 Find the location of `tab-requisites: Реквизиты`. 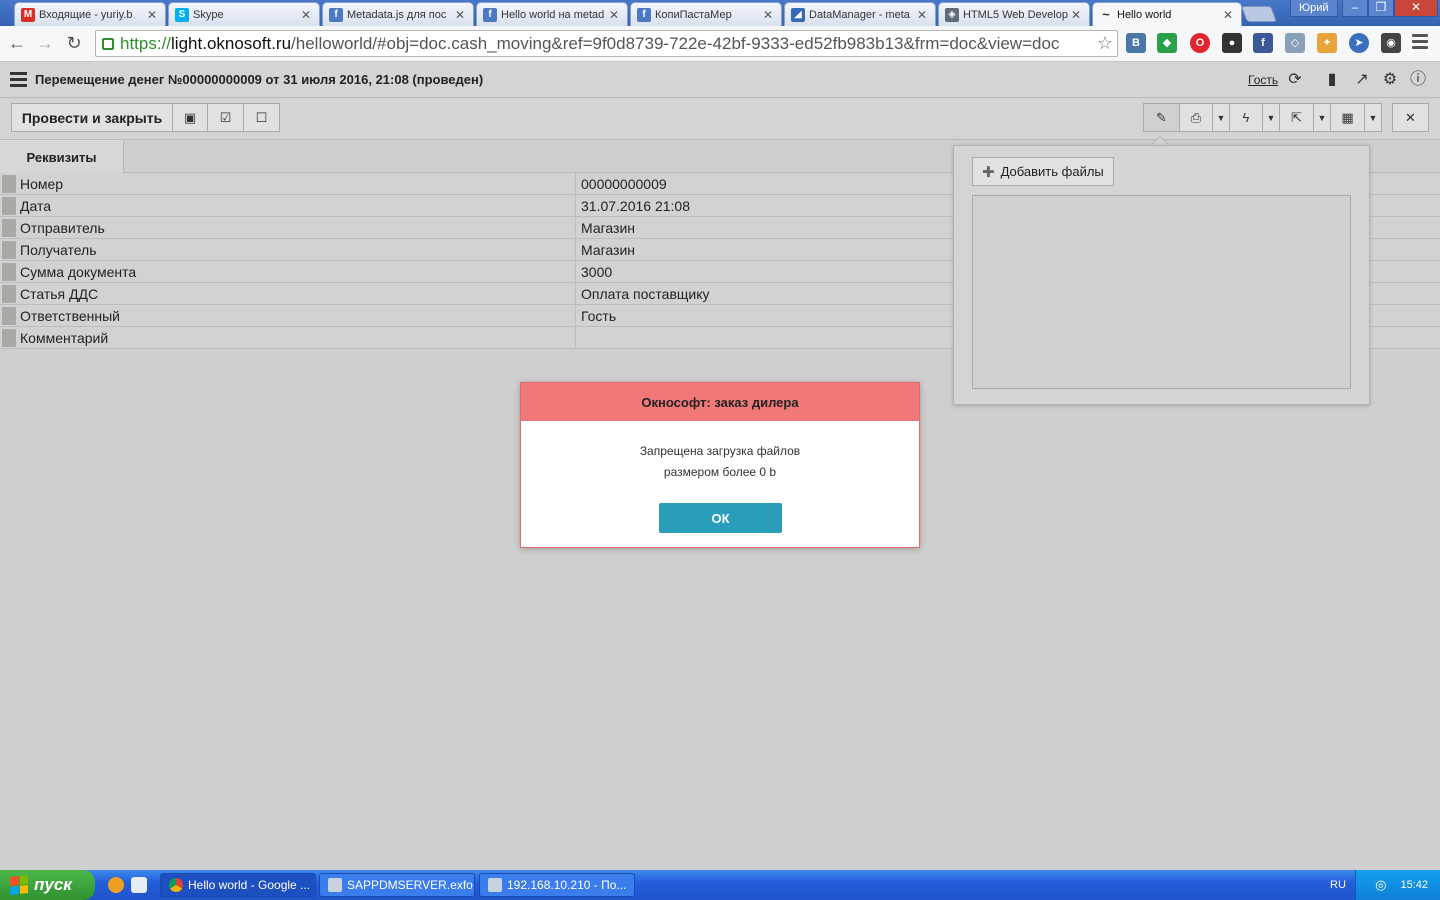

tab-requisites: Реквизиты is located at coordinates (62, 157).